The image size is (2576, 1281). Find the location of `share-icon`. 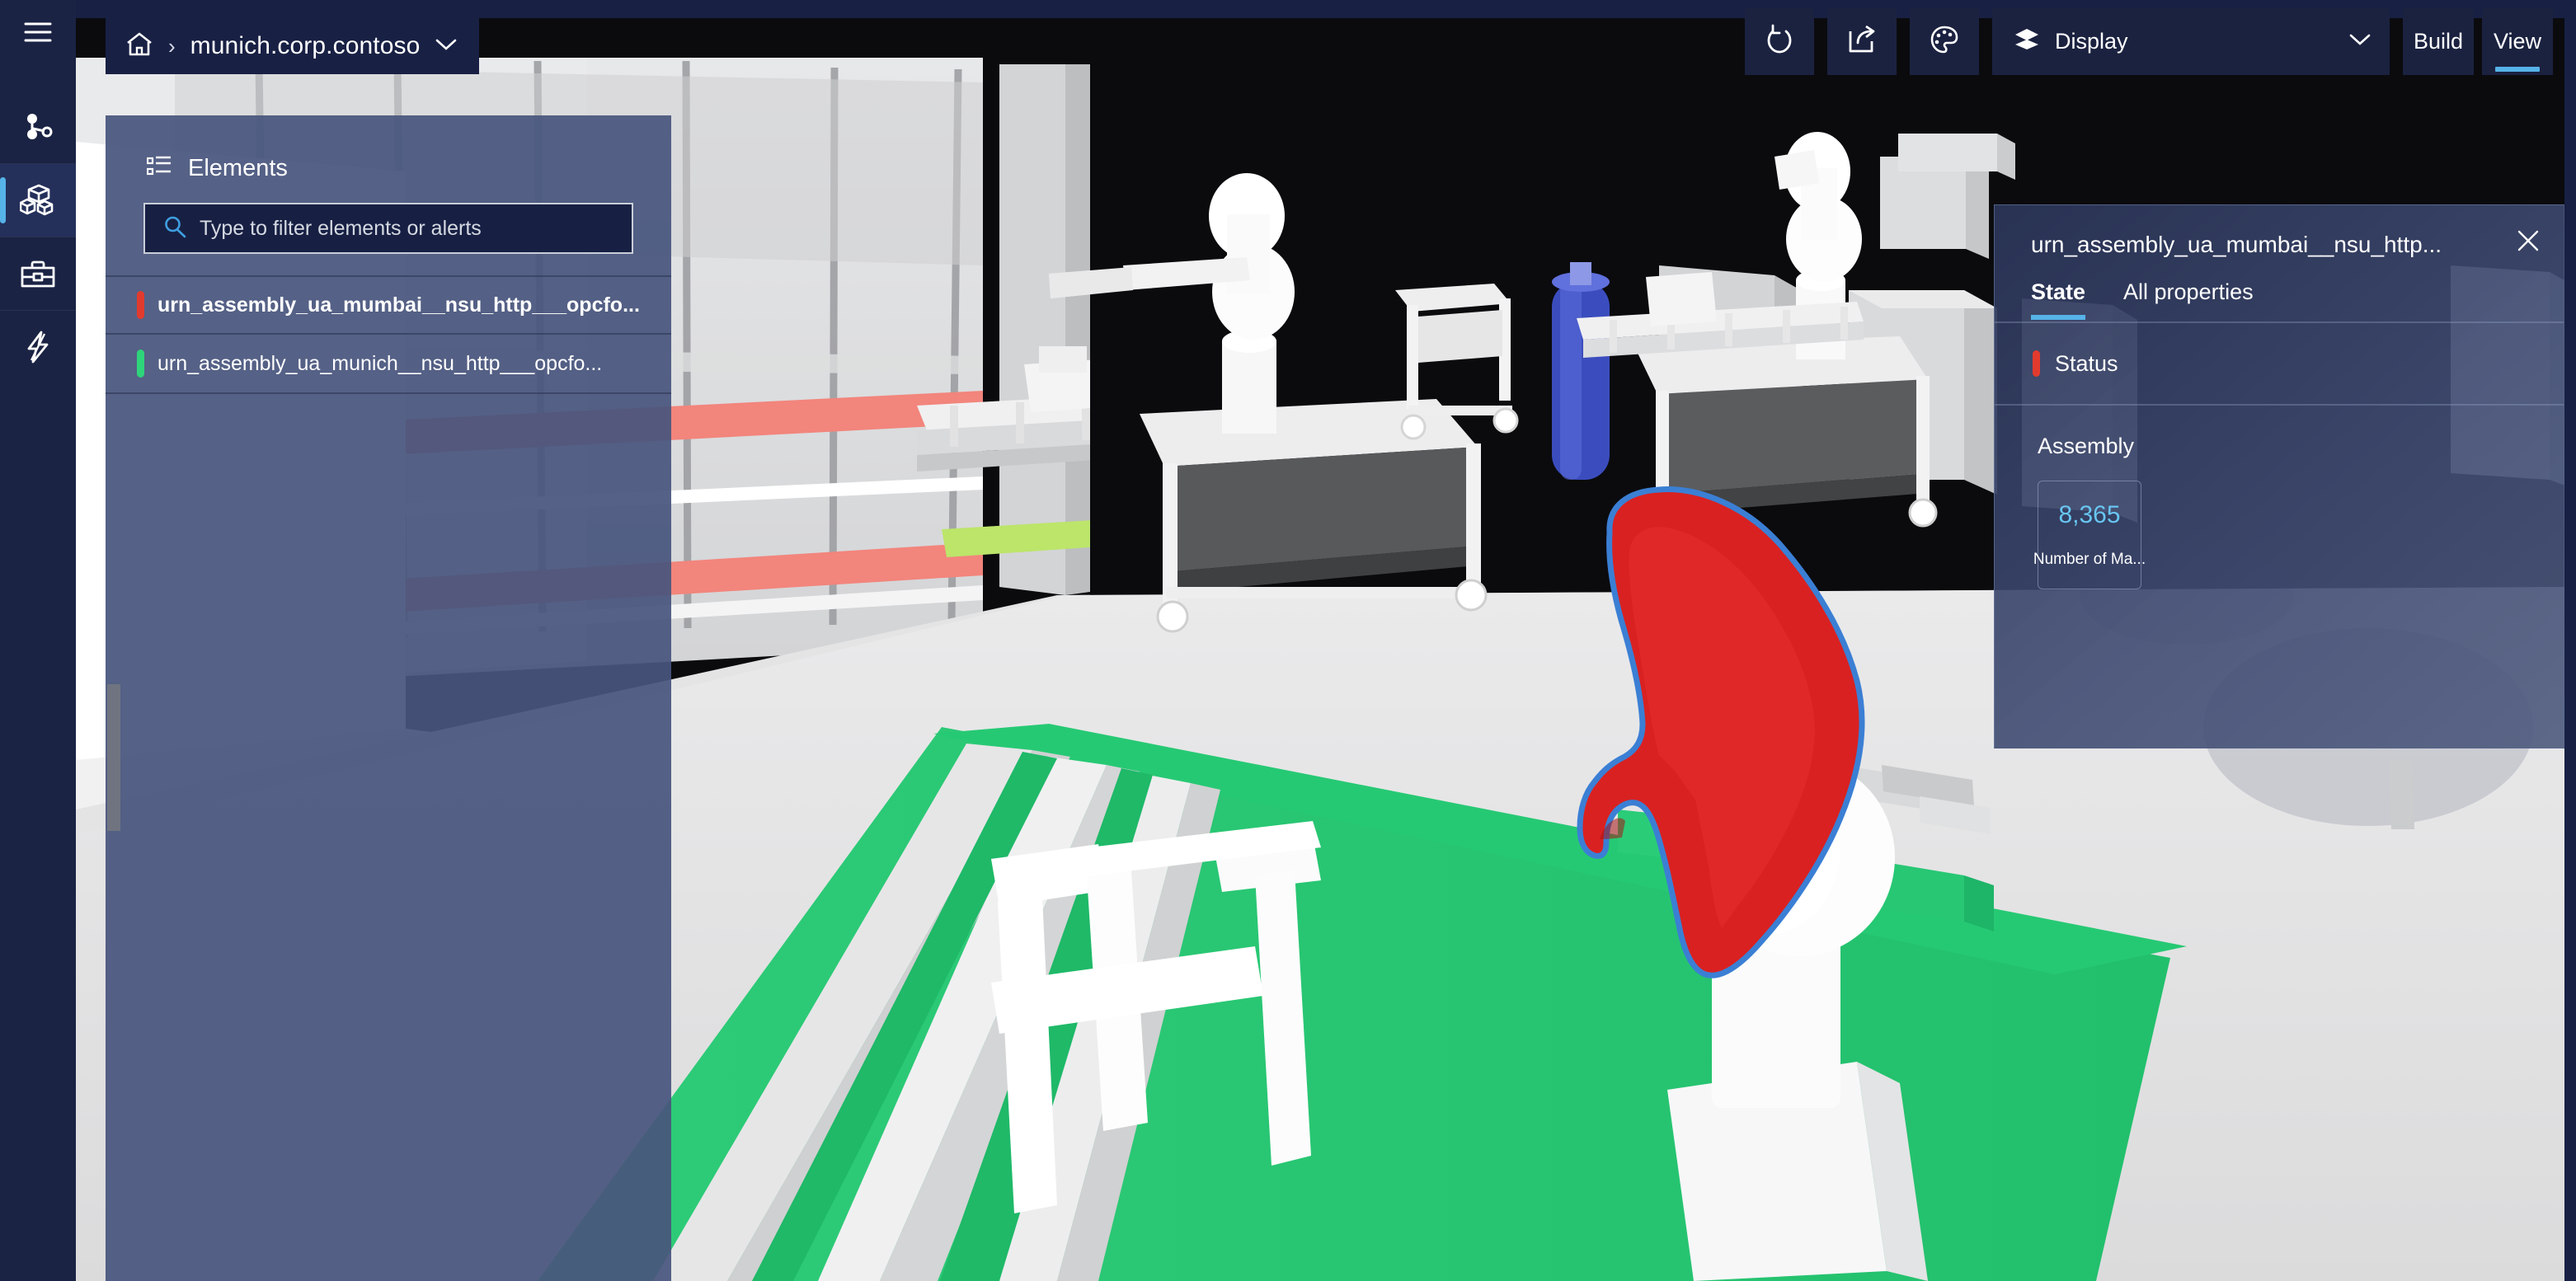

share-icon is located at coordinates (1862, 42).